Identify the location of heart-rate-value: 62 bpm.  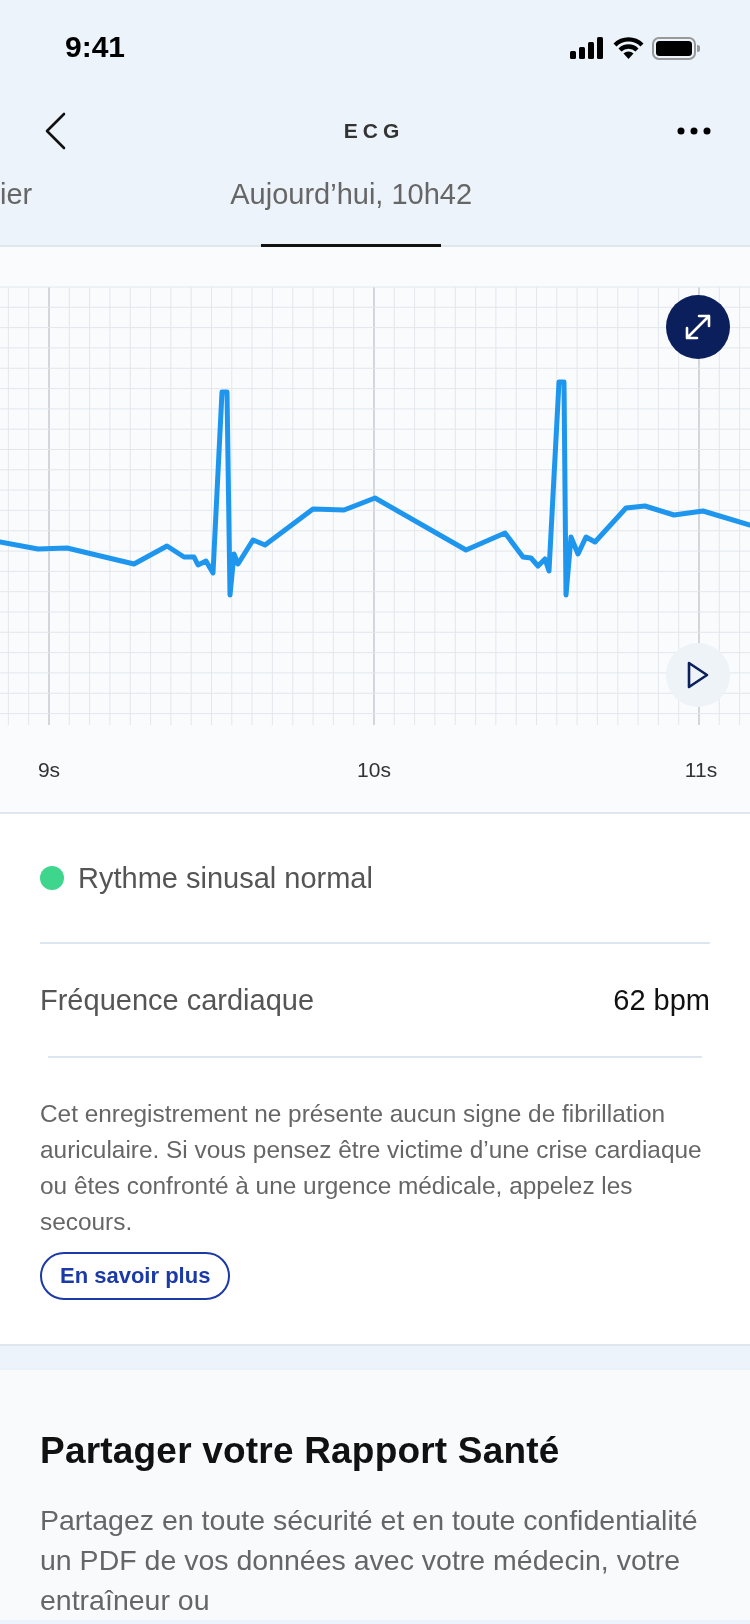
(661, 1000).